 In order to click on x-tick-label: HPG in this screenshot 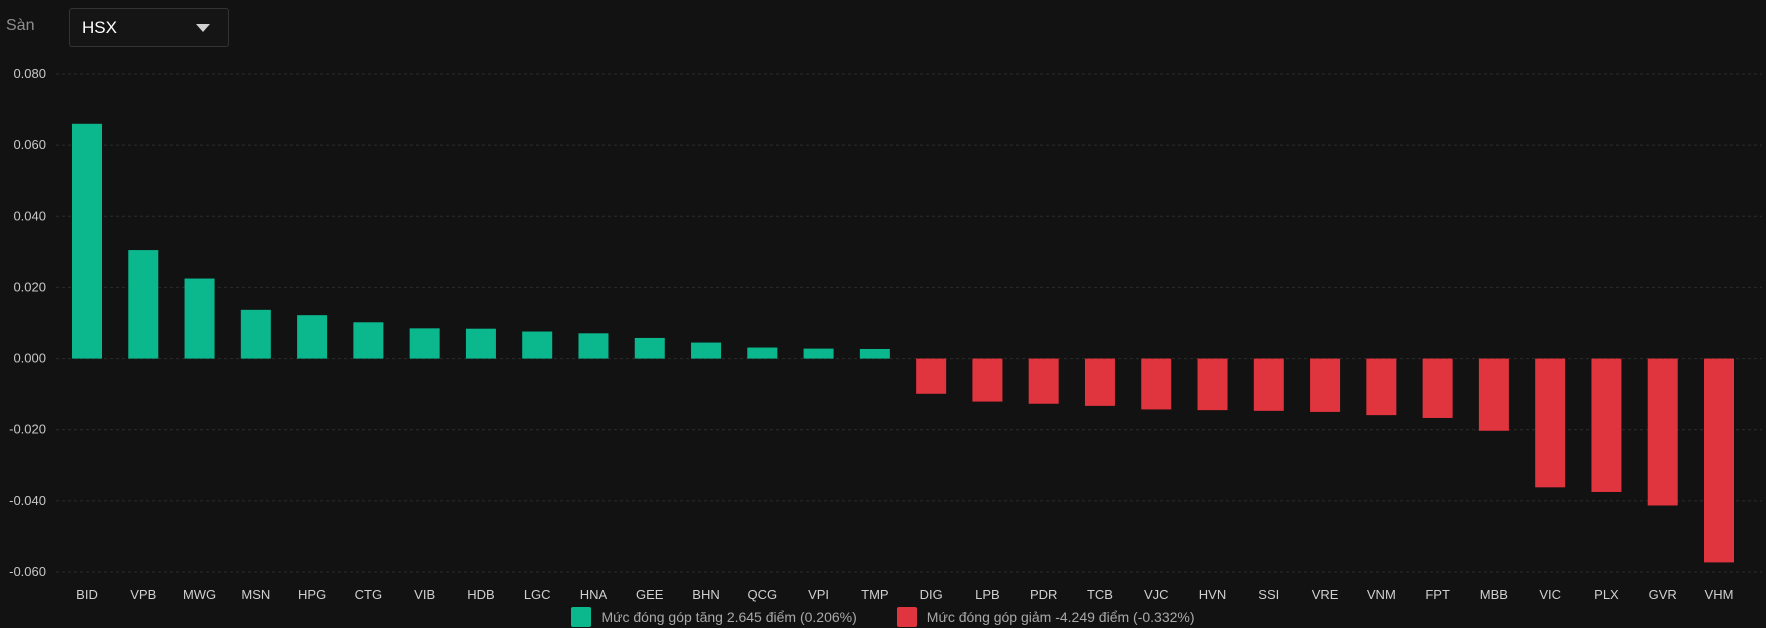, I will do `click(312, 594)`.